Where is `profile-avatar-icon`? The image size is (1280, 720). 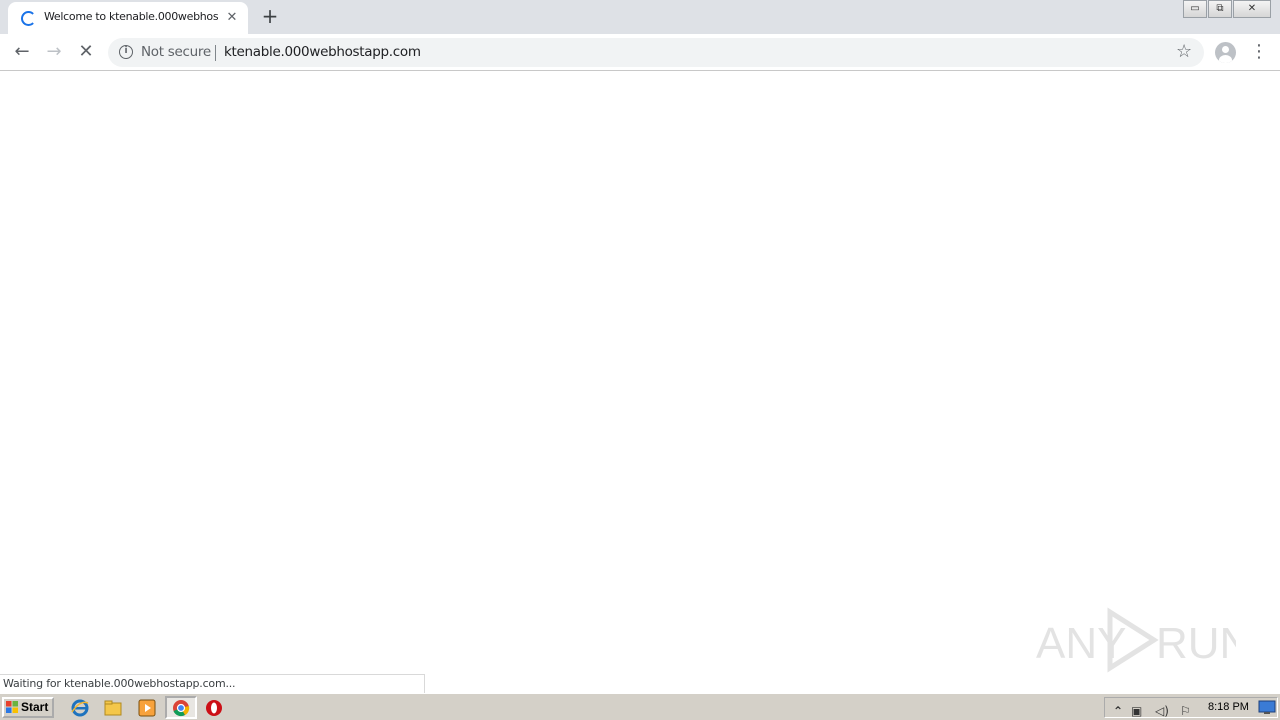 profile-avatar-icon is located at coordinates (1225, 52).